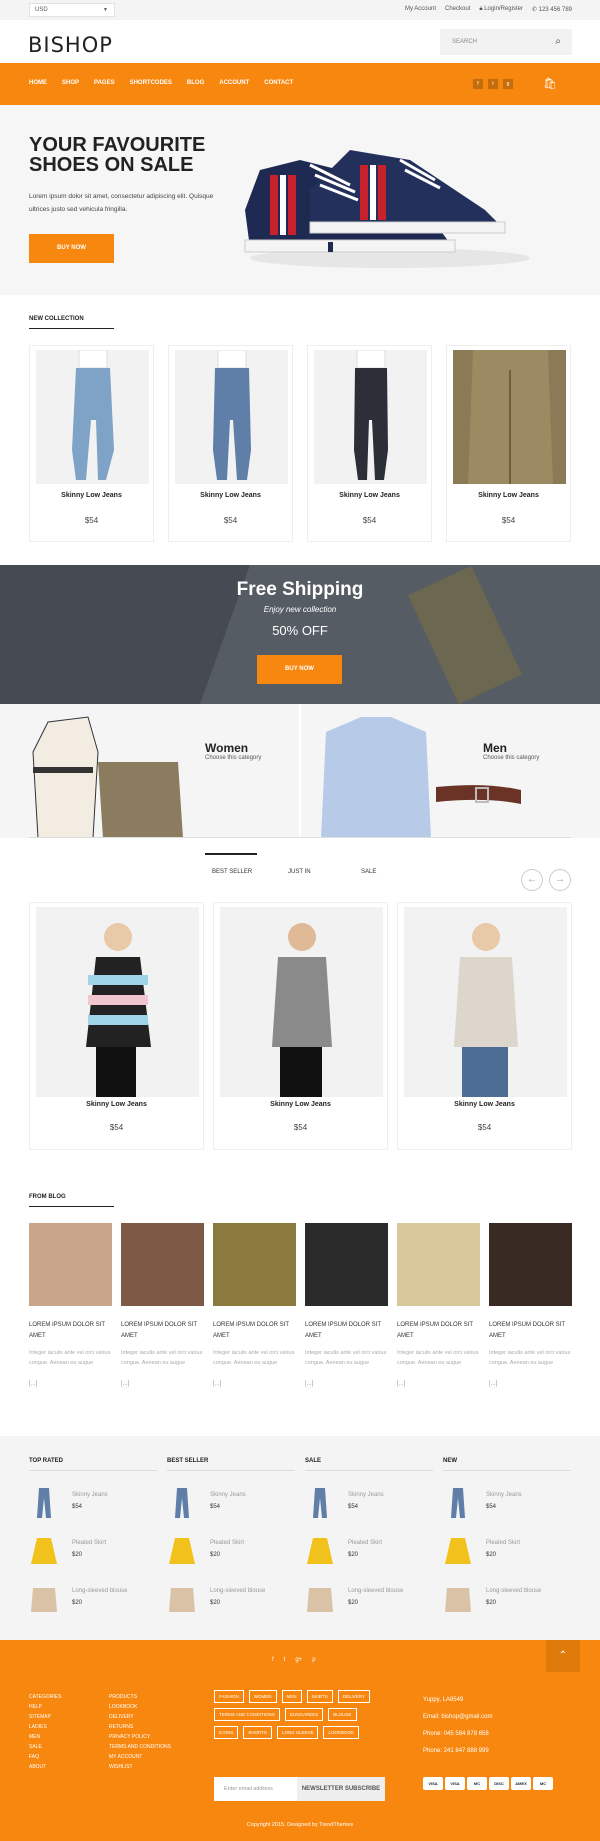 This screenshot has height=1841, width=600. What do you see at coordinates (298, 1660) in the screenshot?
I see `google-plus-icon: g+` at bounding box center [298, 1660].